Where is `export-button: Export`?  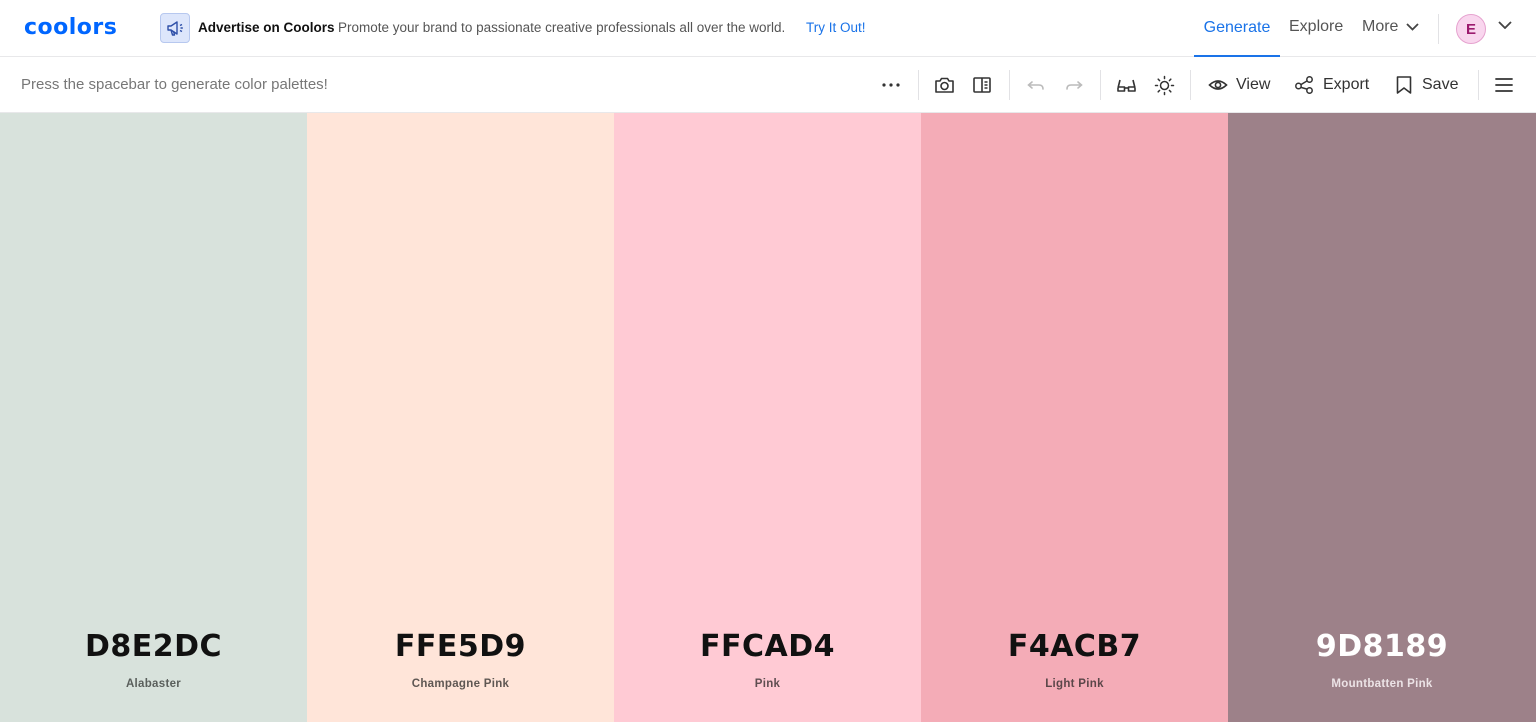
export-button: Export is located at coordinates (1331, 85).